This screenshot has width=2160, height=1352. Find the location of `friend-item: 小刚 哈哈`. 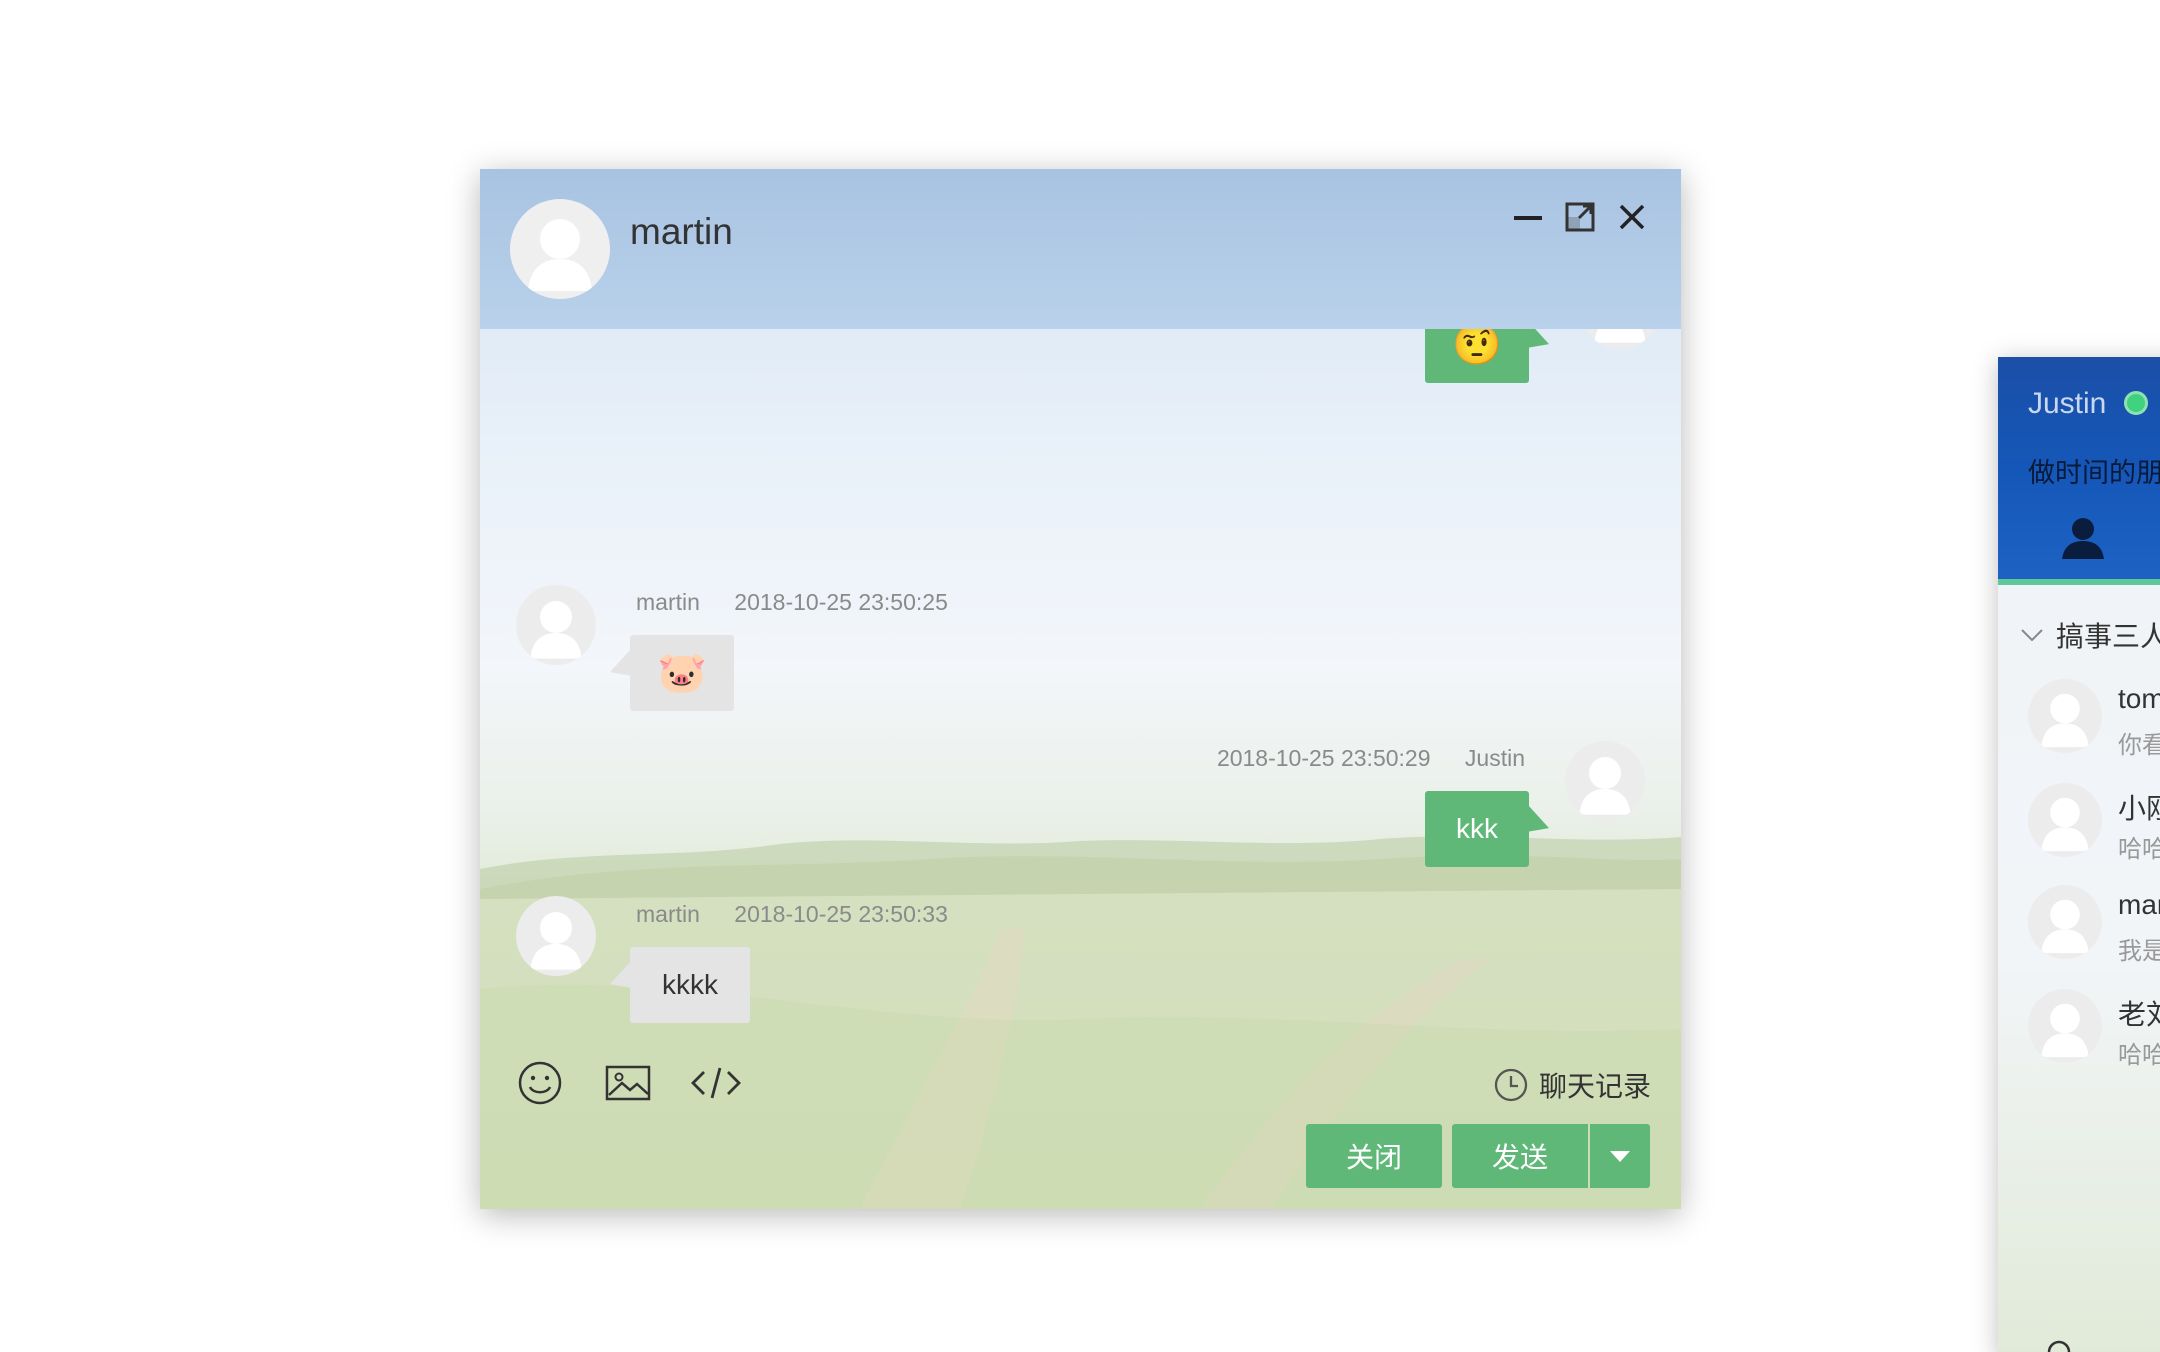

friend-item: 小刚 哈哈 is located at coordinates (2094, 823).